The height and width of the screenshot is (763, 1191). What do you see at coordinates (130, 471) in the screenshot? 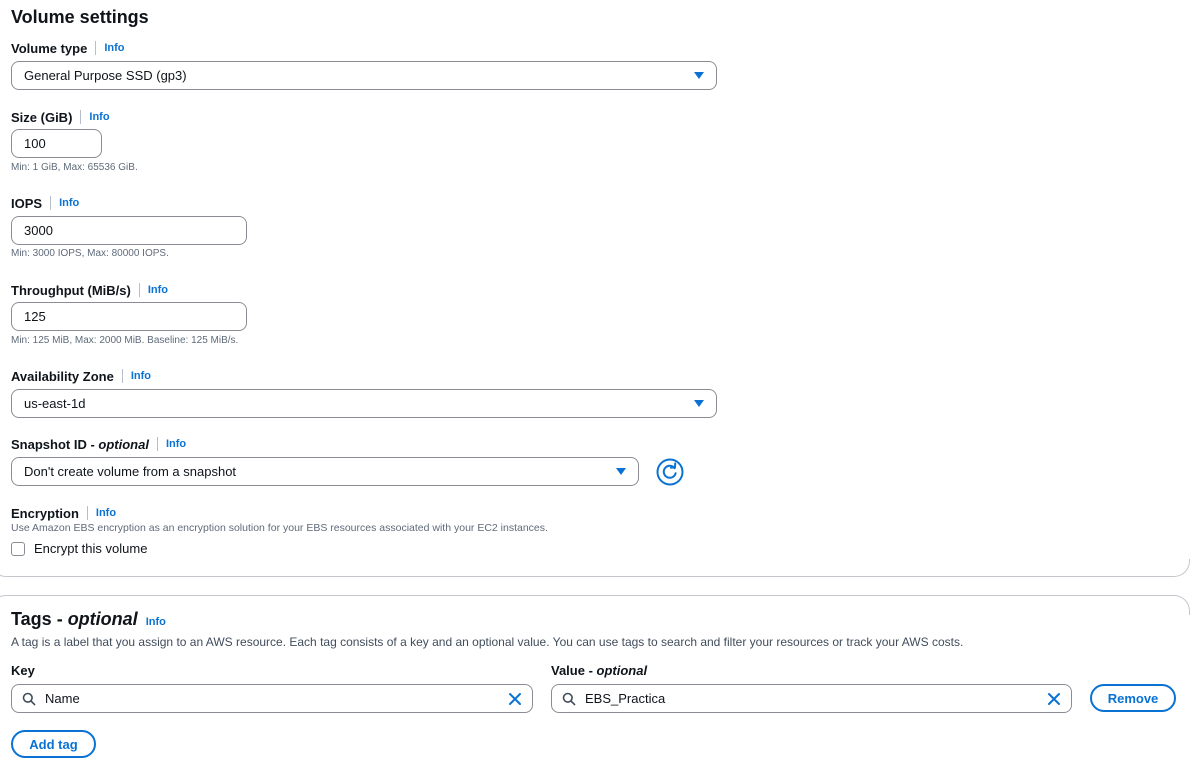
I see `snapshot-value: Don't create volume from a snapshot` at bounding box center [130, 471].